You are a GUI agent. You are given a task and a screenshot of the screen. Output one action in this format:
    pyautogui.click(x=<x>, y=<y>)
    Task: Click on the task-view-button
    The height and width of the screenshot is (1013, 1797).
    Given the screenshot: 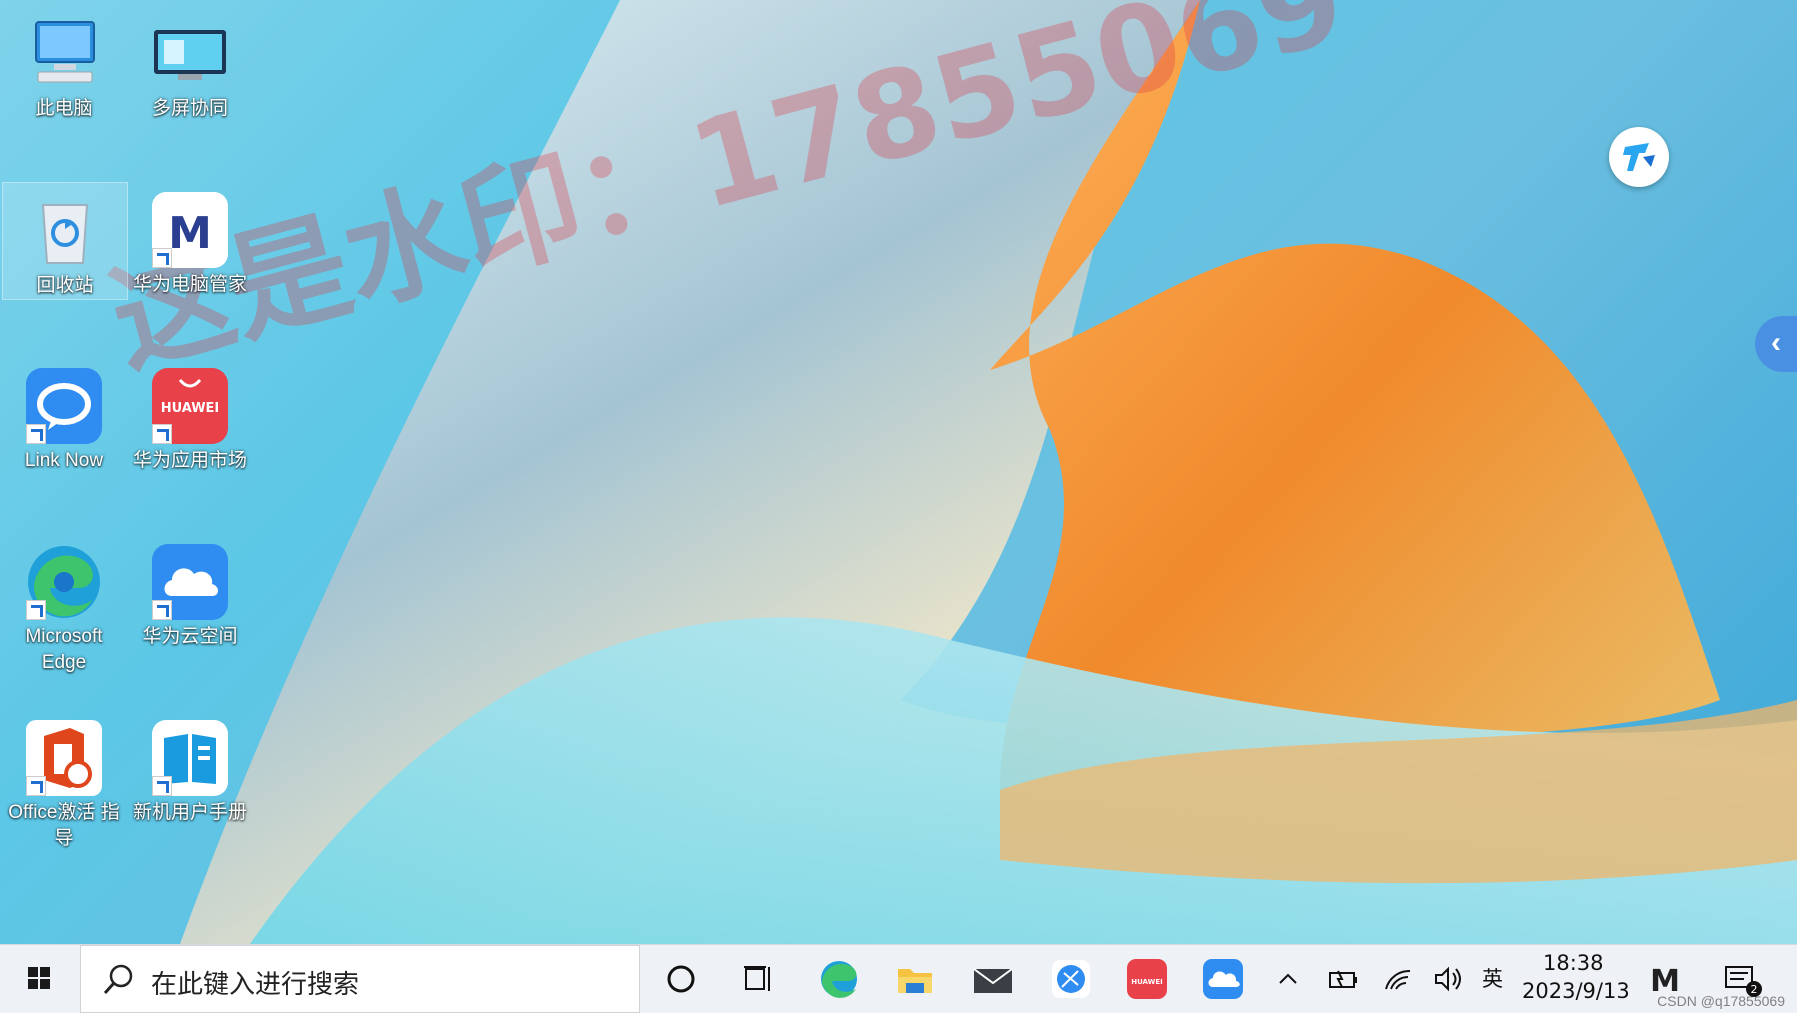 What is the action you would take?
    pyautogui.click(x=759, y=979)
    